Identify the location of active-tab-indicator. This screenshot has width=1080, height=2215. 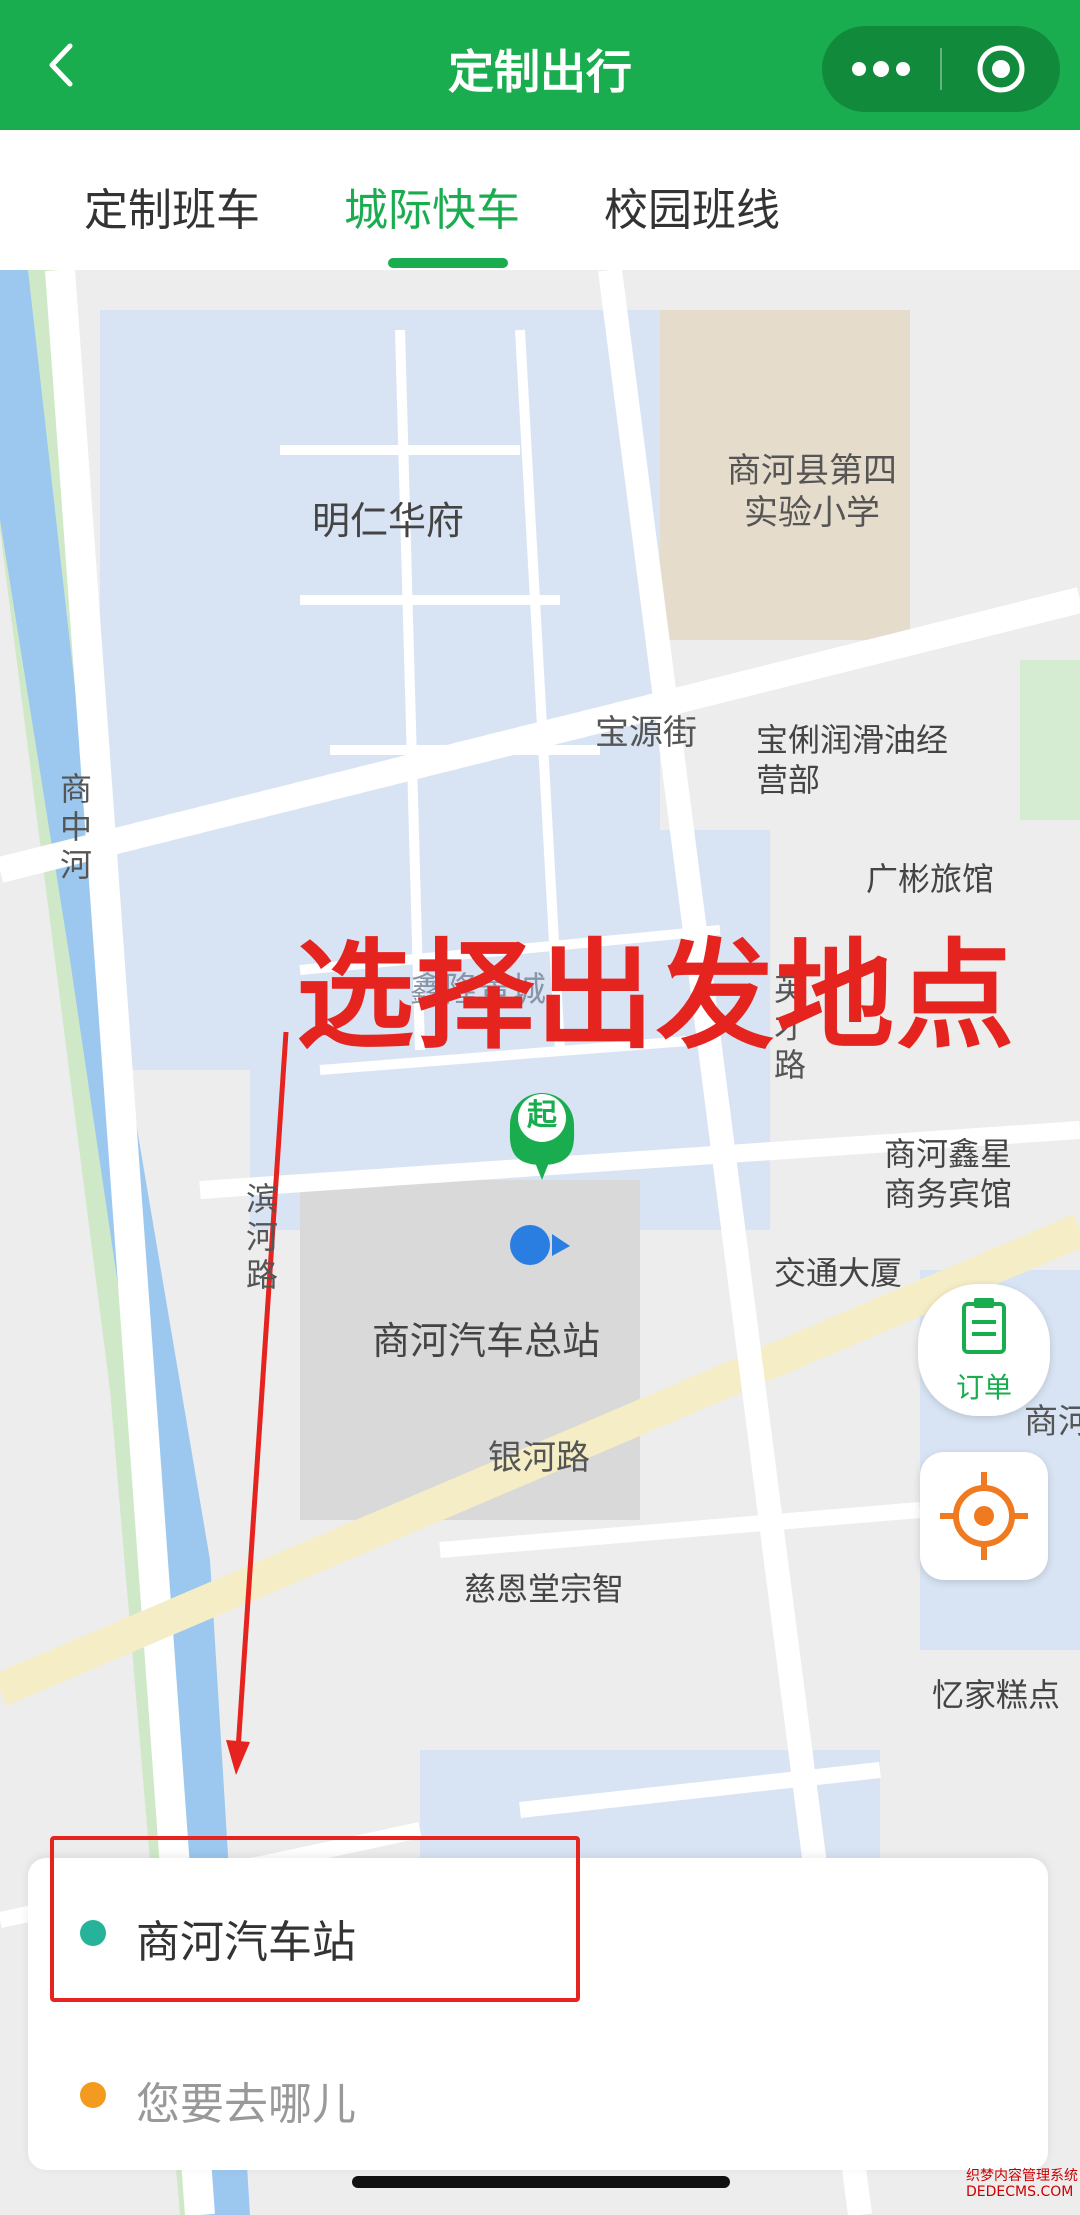
(448, 263).